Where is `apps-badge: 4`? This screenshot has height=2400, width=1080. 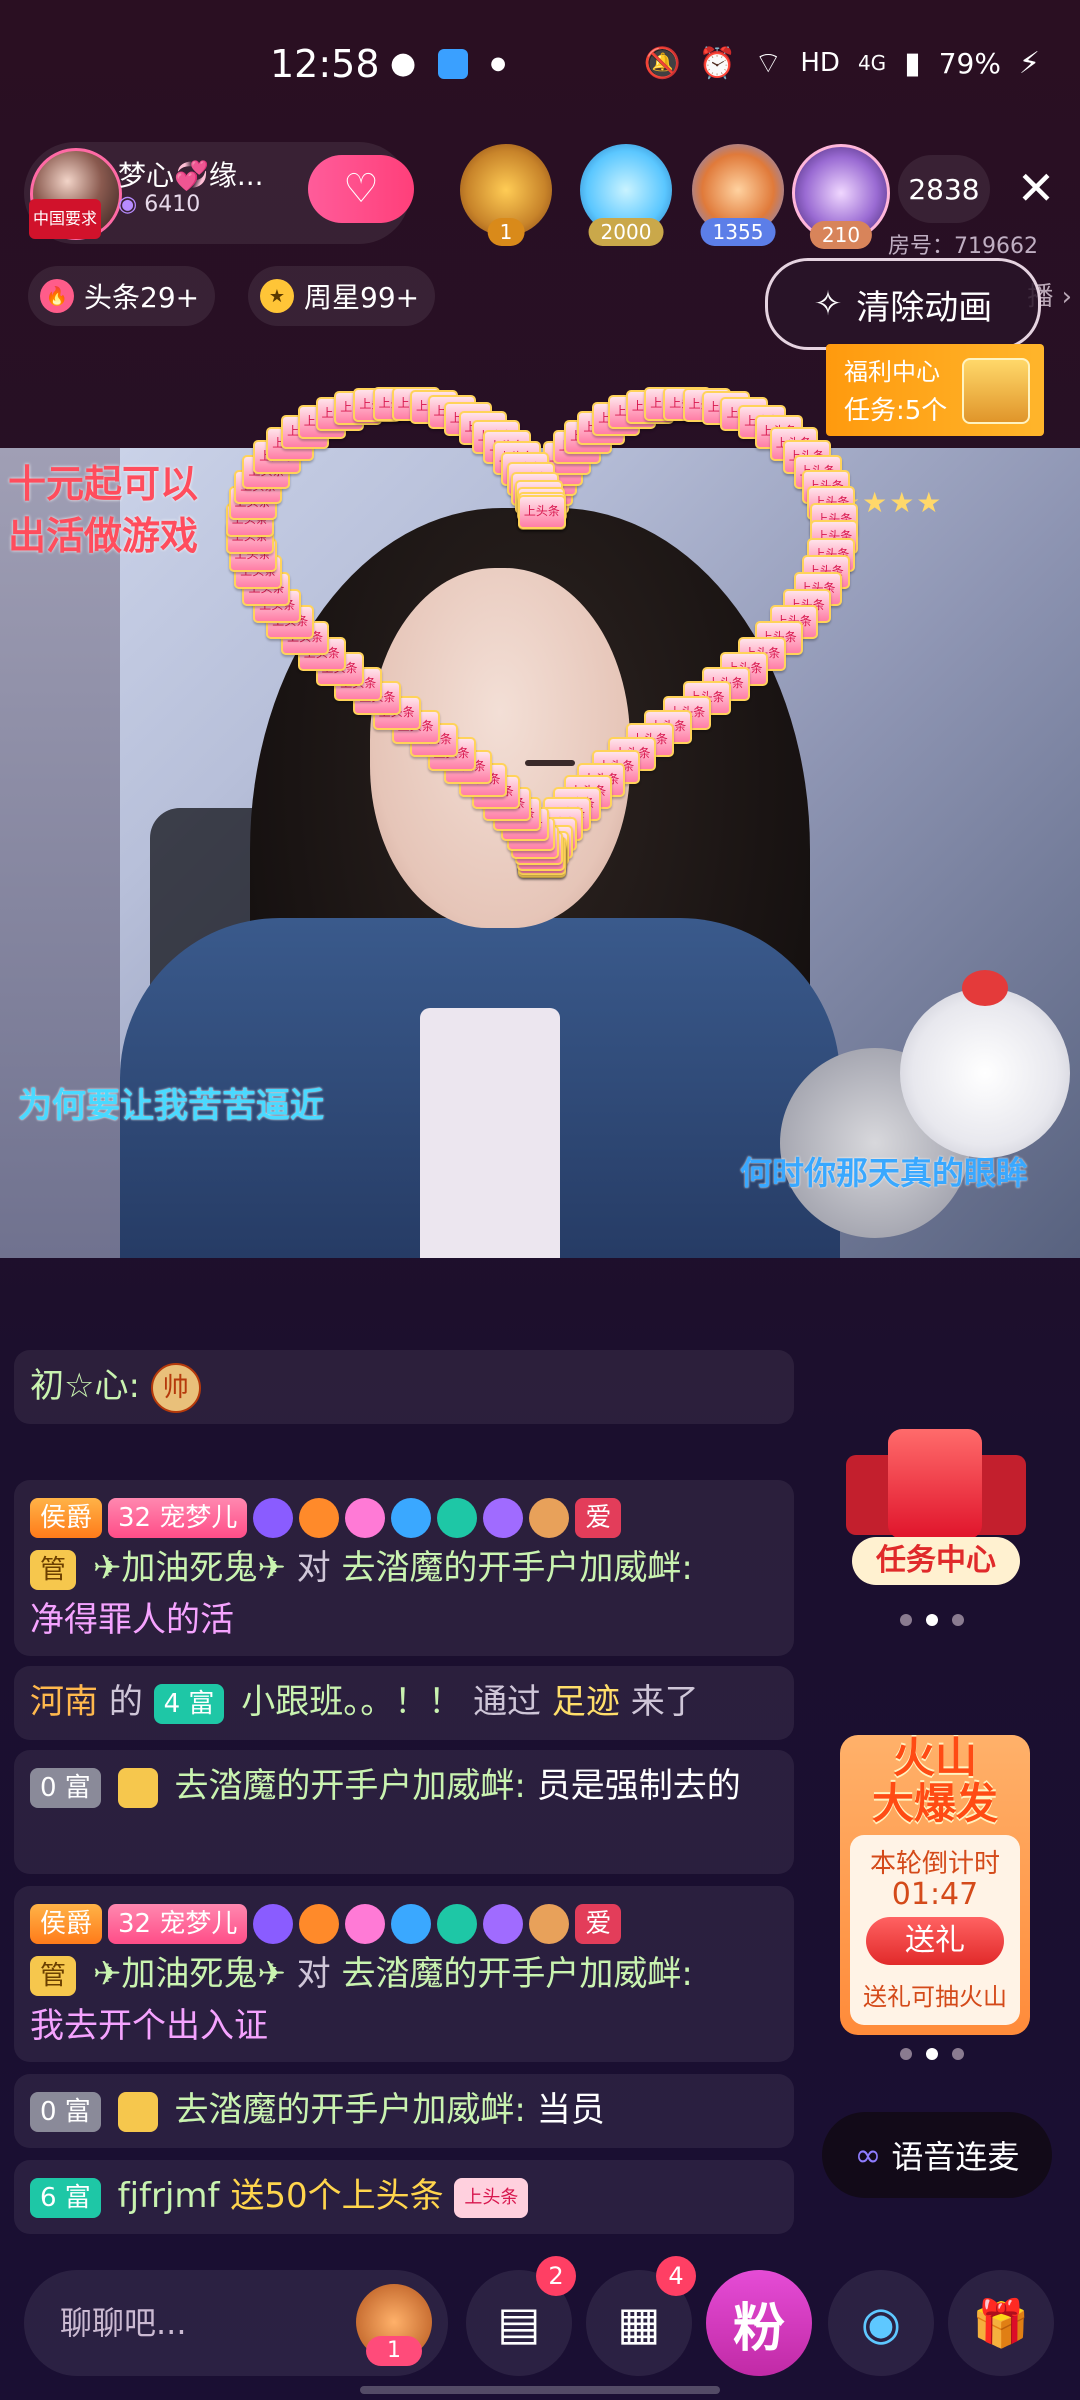
apps-badge: 4 is located at coordinates (676, 2276).